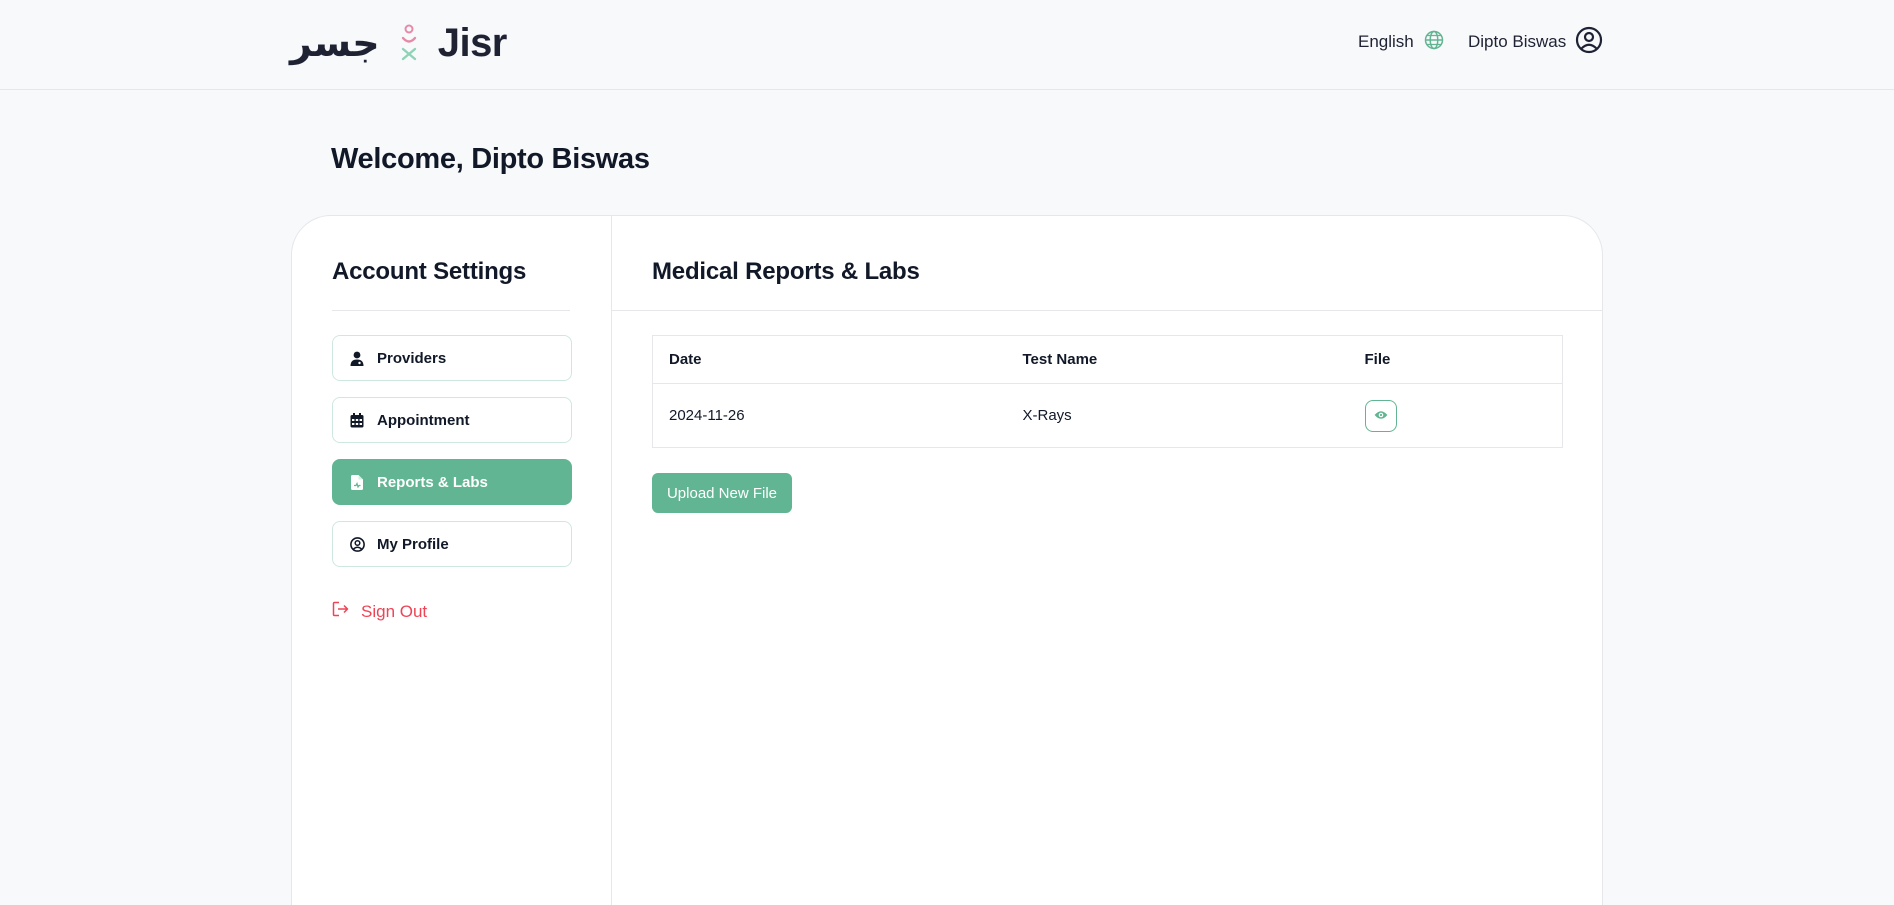  Describe the element at coordinates (423, 420) in the screenshot. I see `sidebar-item-label: Appointment` at that location.